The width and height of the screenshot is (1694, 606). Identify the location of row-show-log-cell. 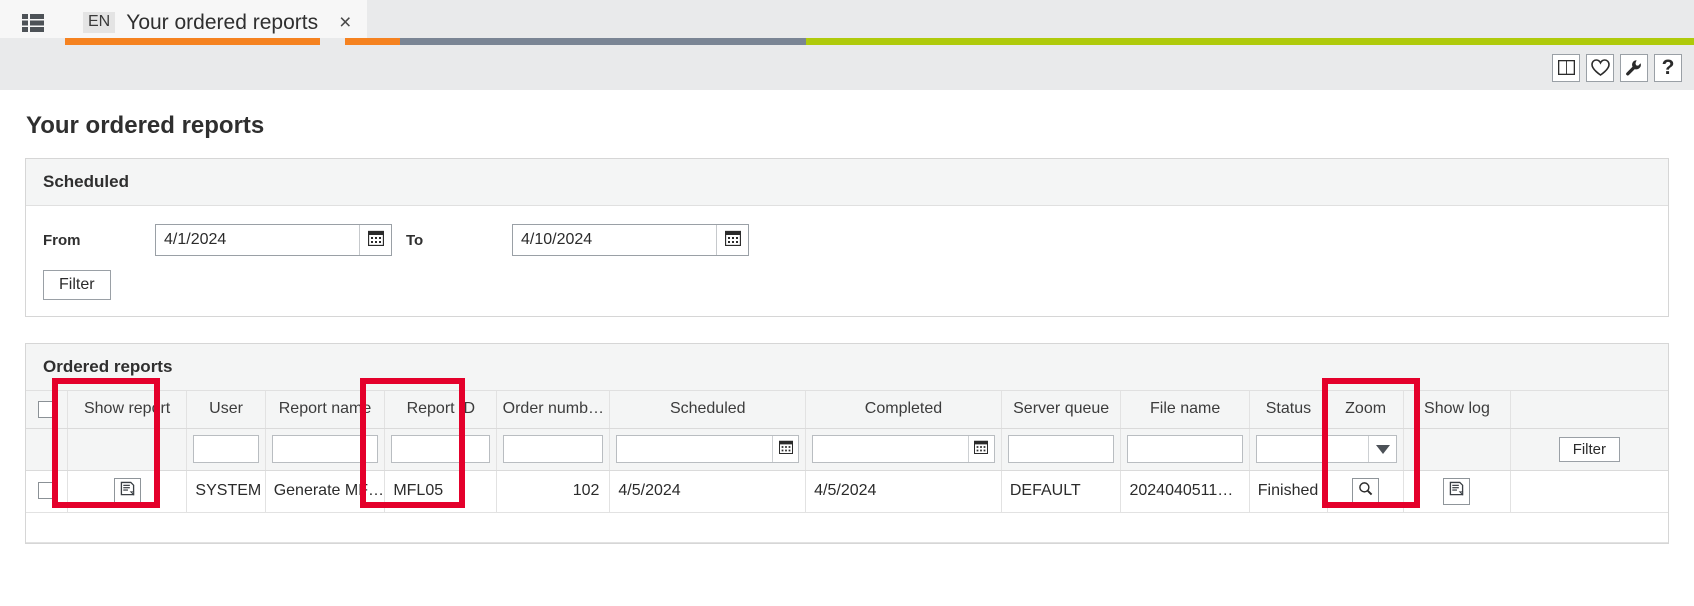
(1457, 491).